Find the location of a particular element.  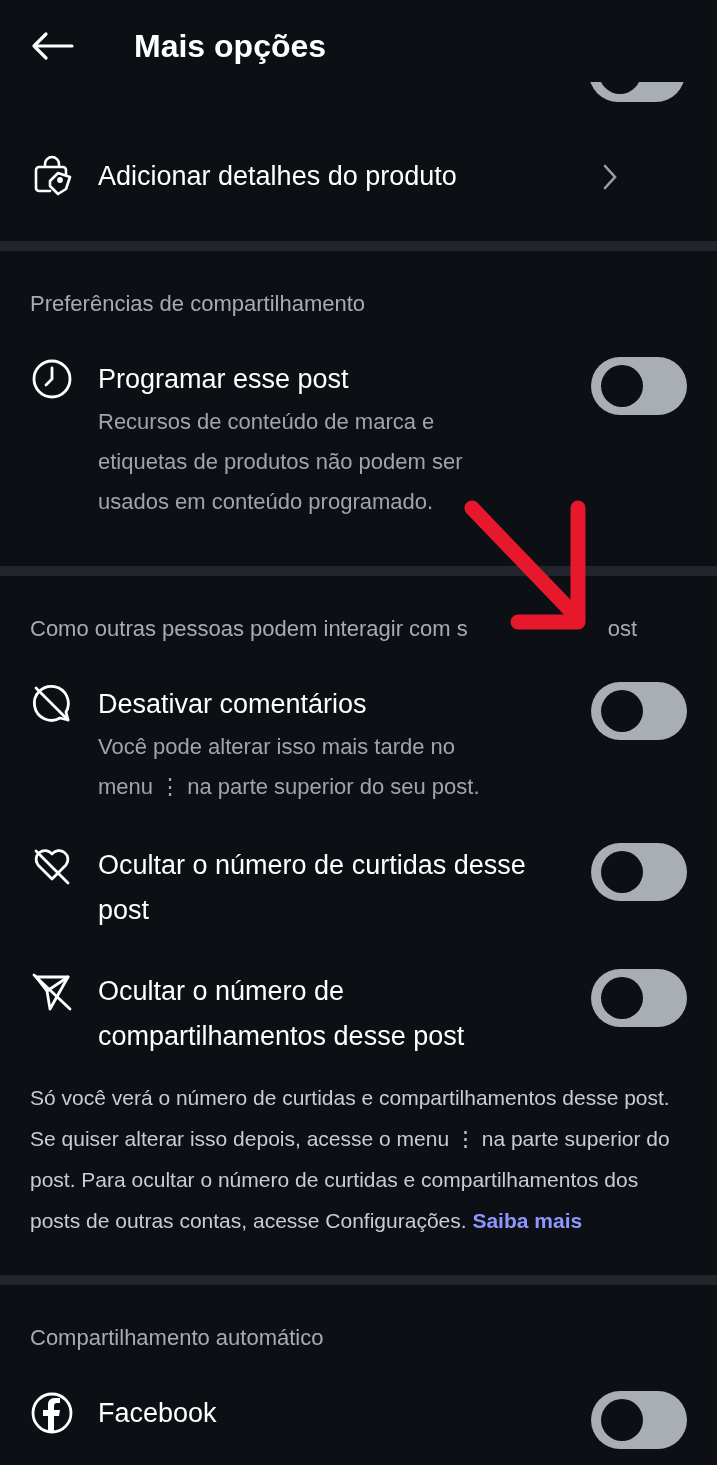

row-title: Facebook is located at coordinates (158, 1413).